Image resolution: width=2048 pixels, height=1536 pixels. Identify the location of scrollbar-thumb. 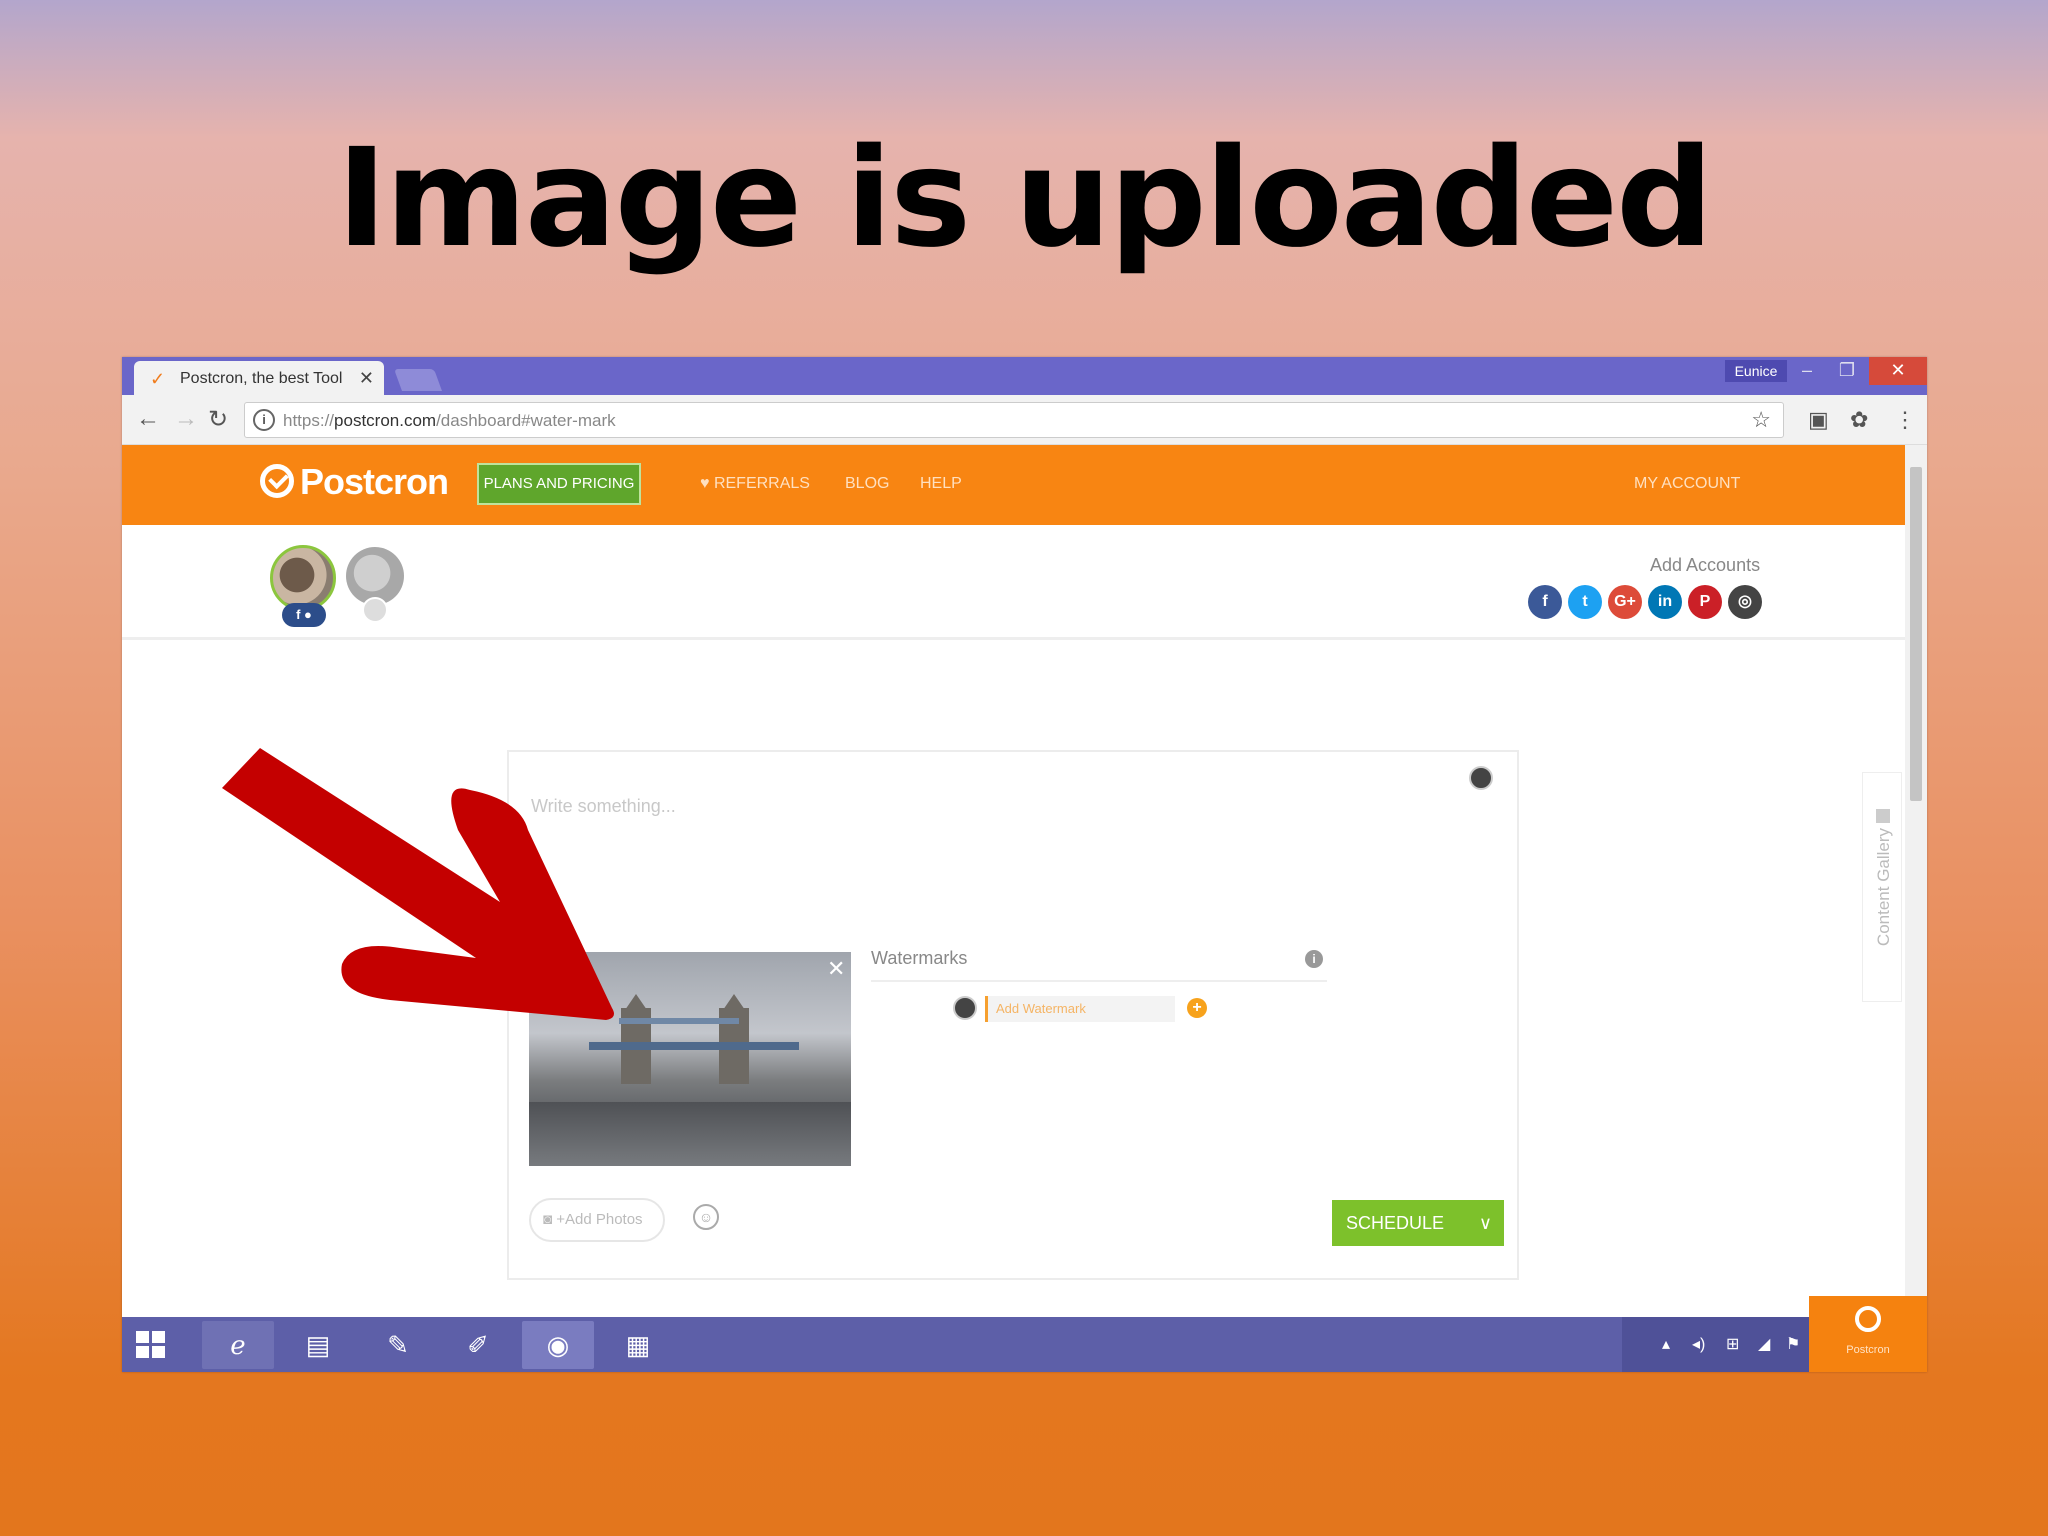
(1916, 634).